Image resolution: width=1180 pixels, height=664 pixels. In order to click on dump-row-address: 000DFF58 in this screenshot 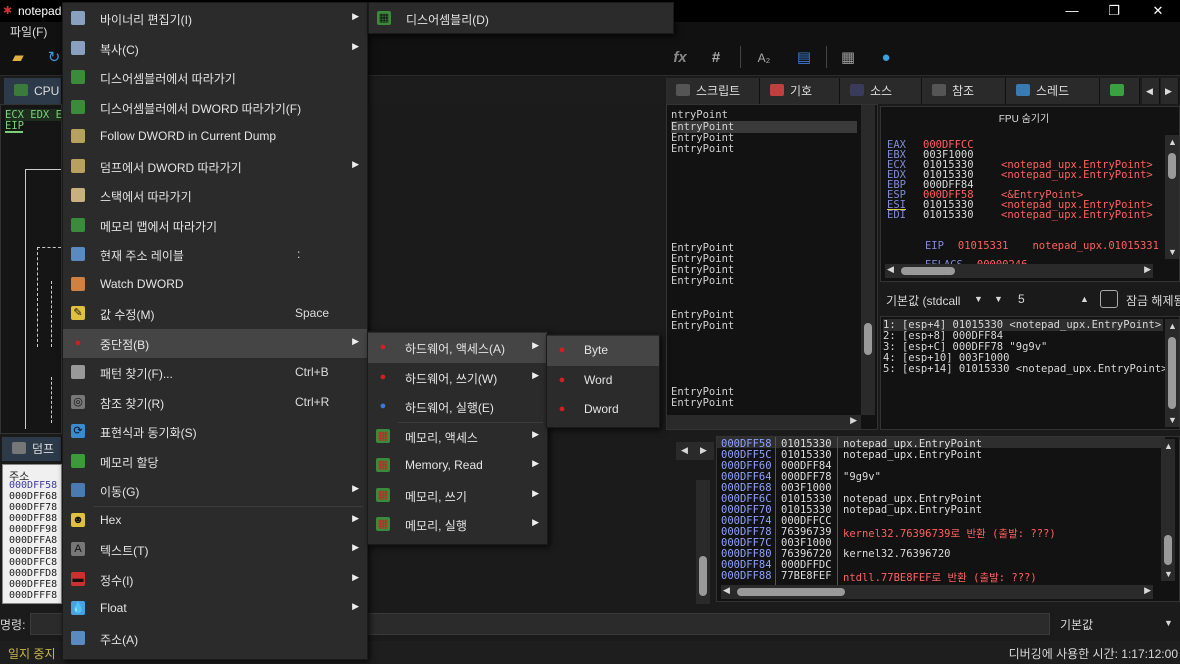, I will do `click(33, 485)`.